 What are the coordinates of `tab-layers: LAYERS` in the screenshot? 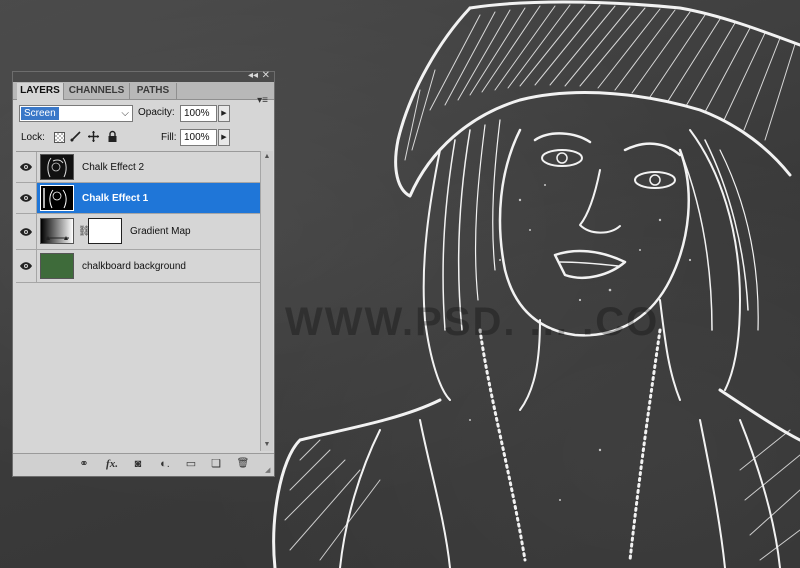 It's located at (40, 91).